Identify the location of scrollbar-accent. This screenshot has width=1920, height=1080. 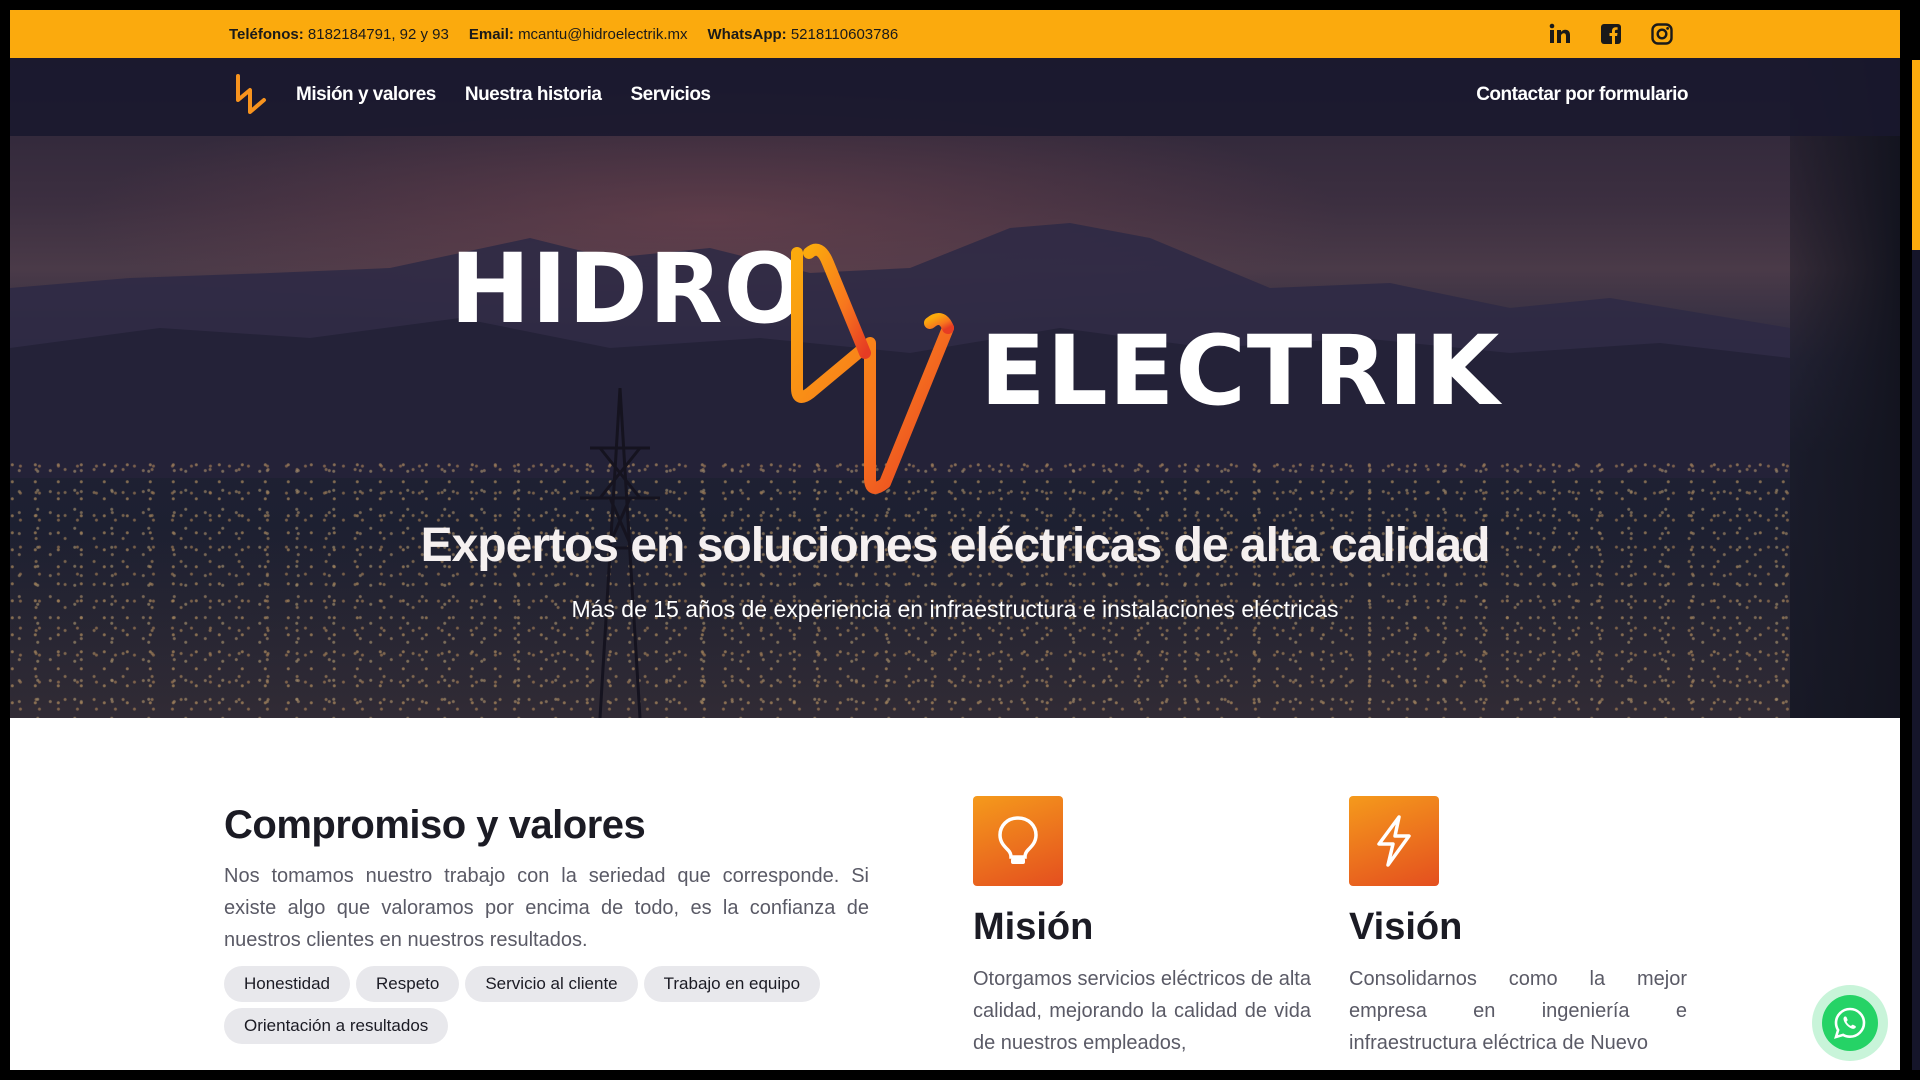
(1916, 155).